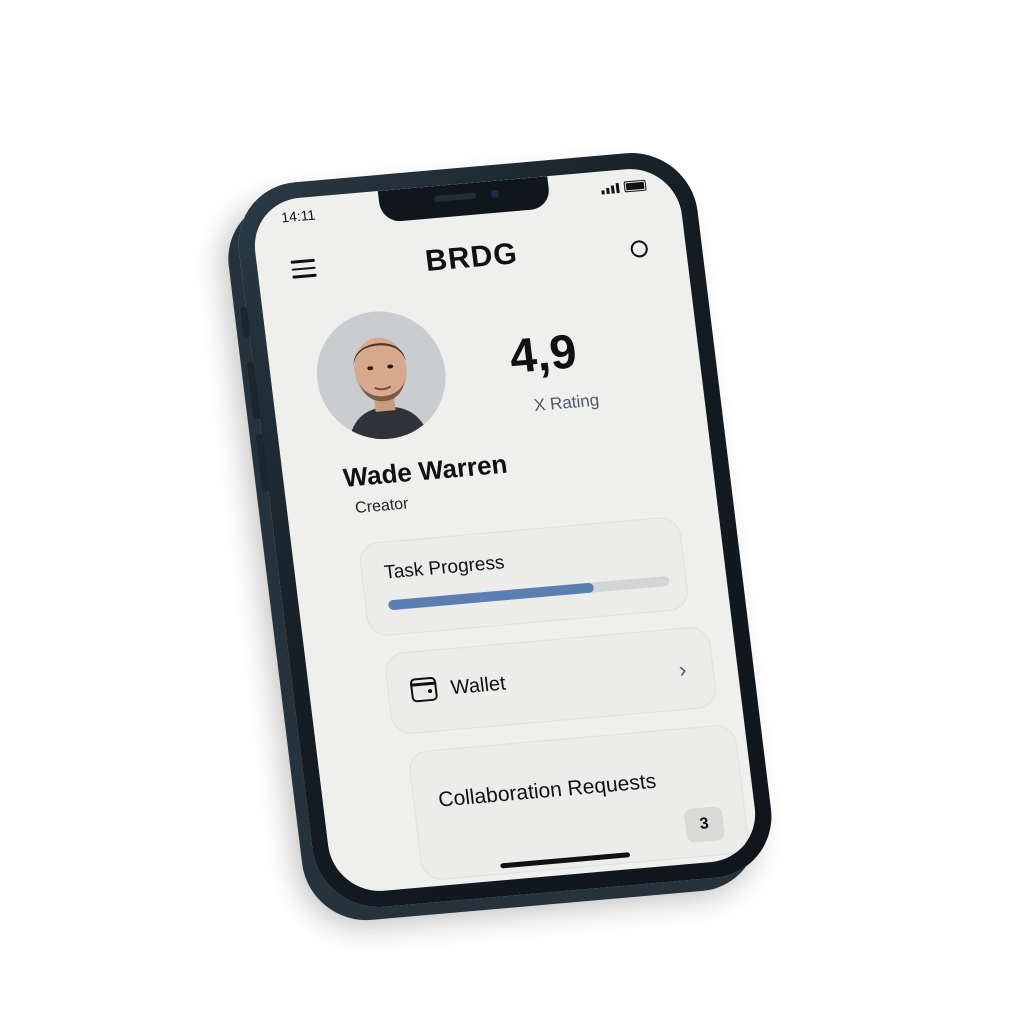 Image resolution: width=1024 pixels, height=1024 pixels. I want to click on collaboration-requests-label: Collaboration Requests, so click(547, 790).